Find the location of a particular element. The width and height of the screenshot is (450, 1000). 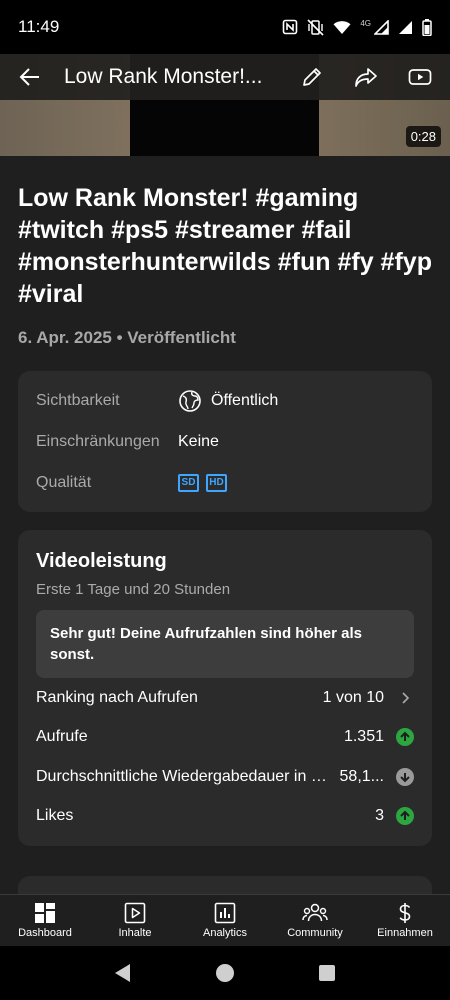

likes-row: Likes 3 is located at coordinates (225, 817).